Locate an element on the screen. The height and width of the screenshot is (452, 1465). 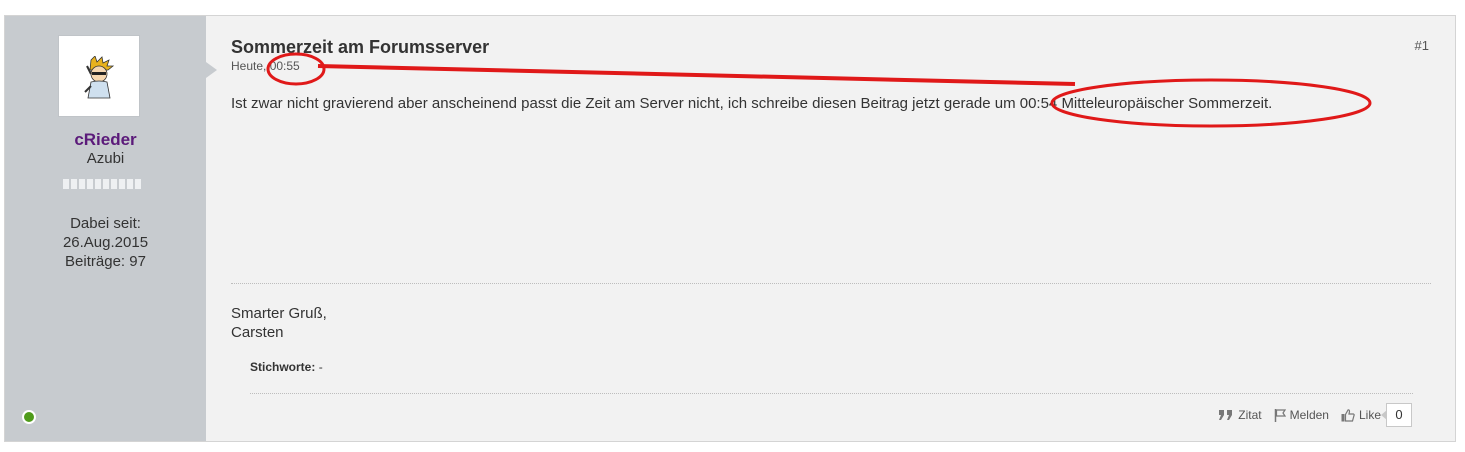
cartoon-avatar-icon is located at coordinates (99, 77).